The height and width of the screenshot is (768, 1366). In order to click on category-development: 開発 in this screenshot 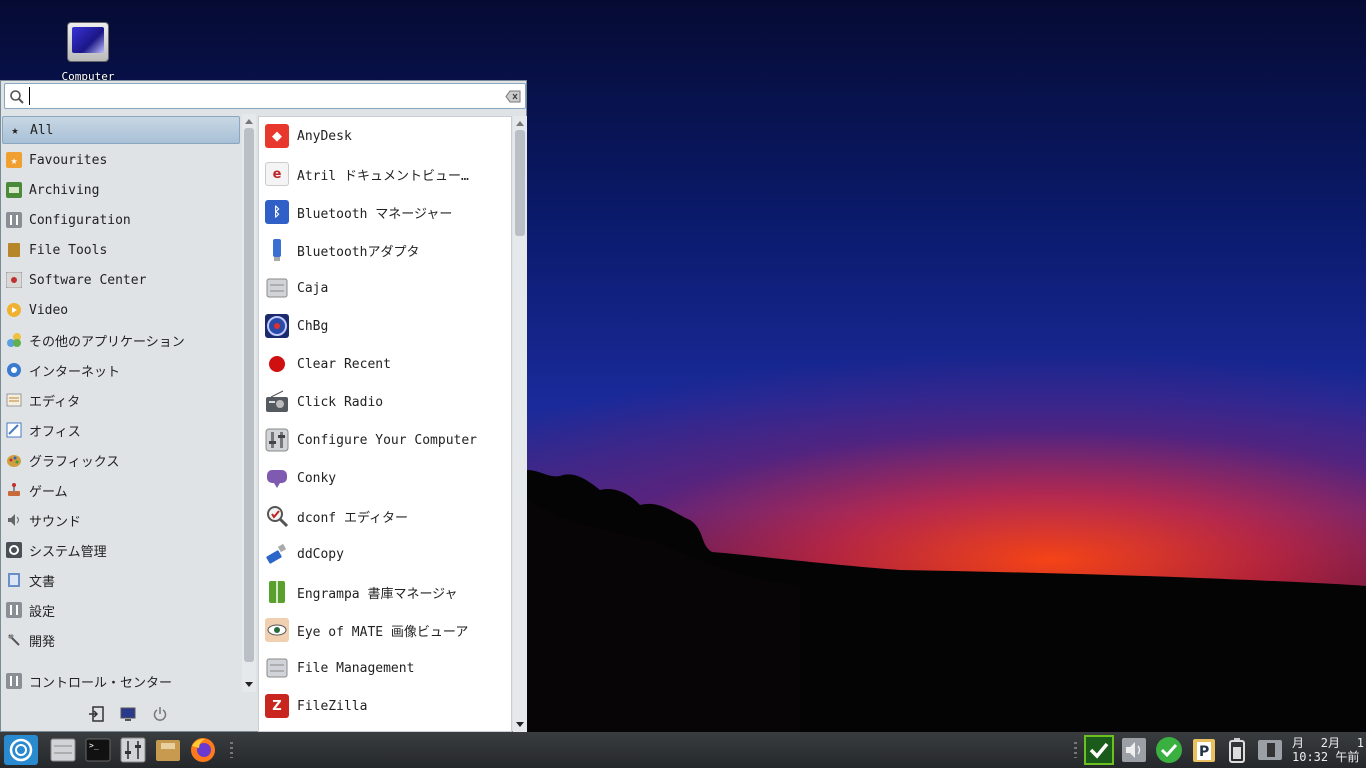, I will do `click(121, 640)`.